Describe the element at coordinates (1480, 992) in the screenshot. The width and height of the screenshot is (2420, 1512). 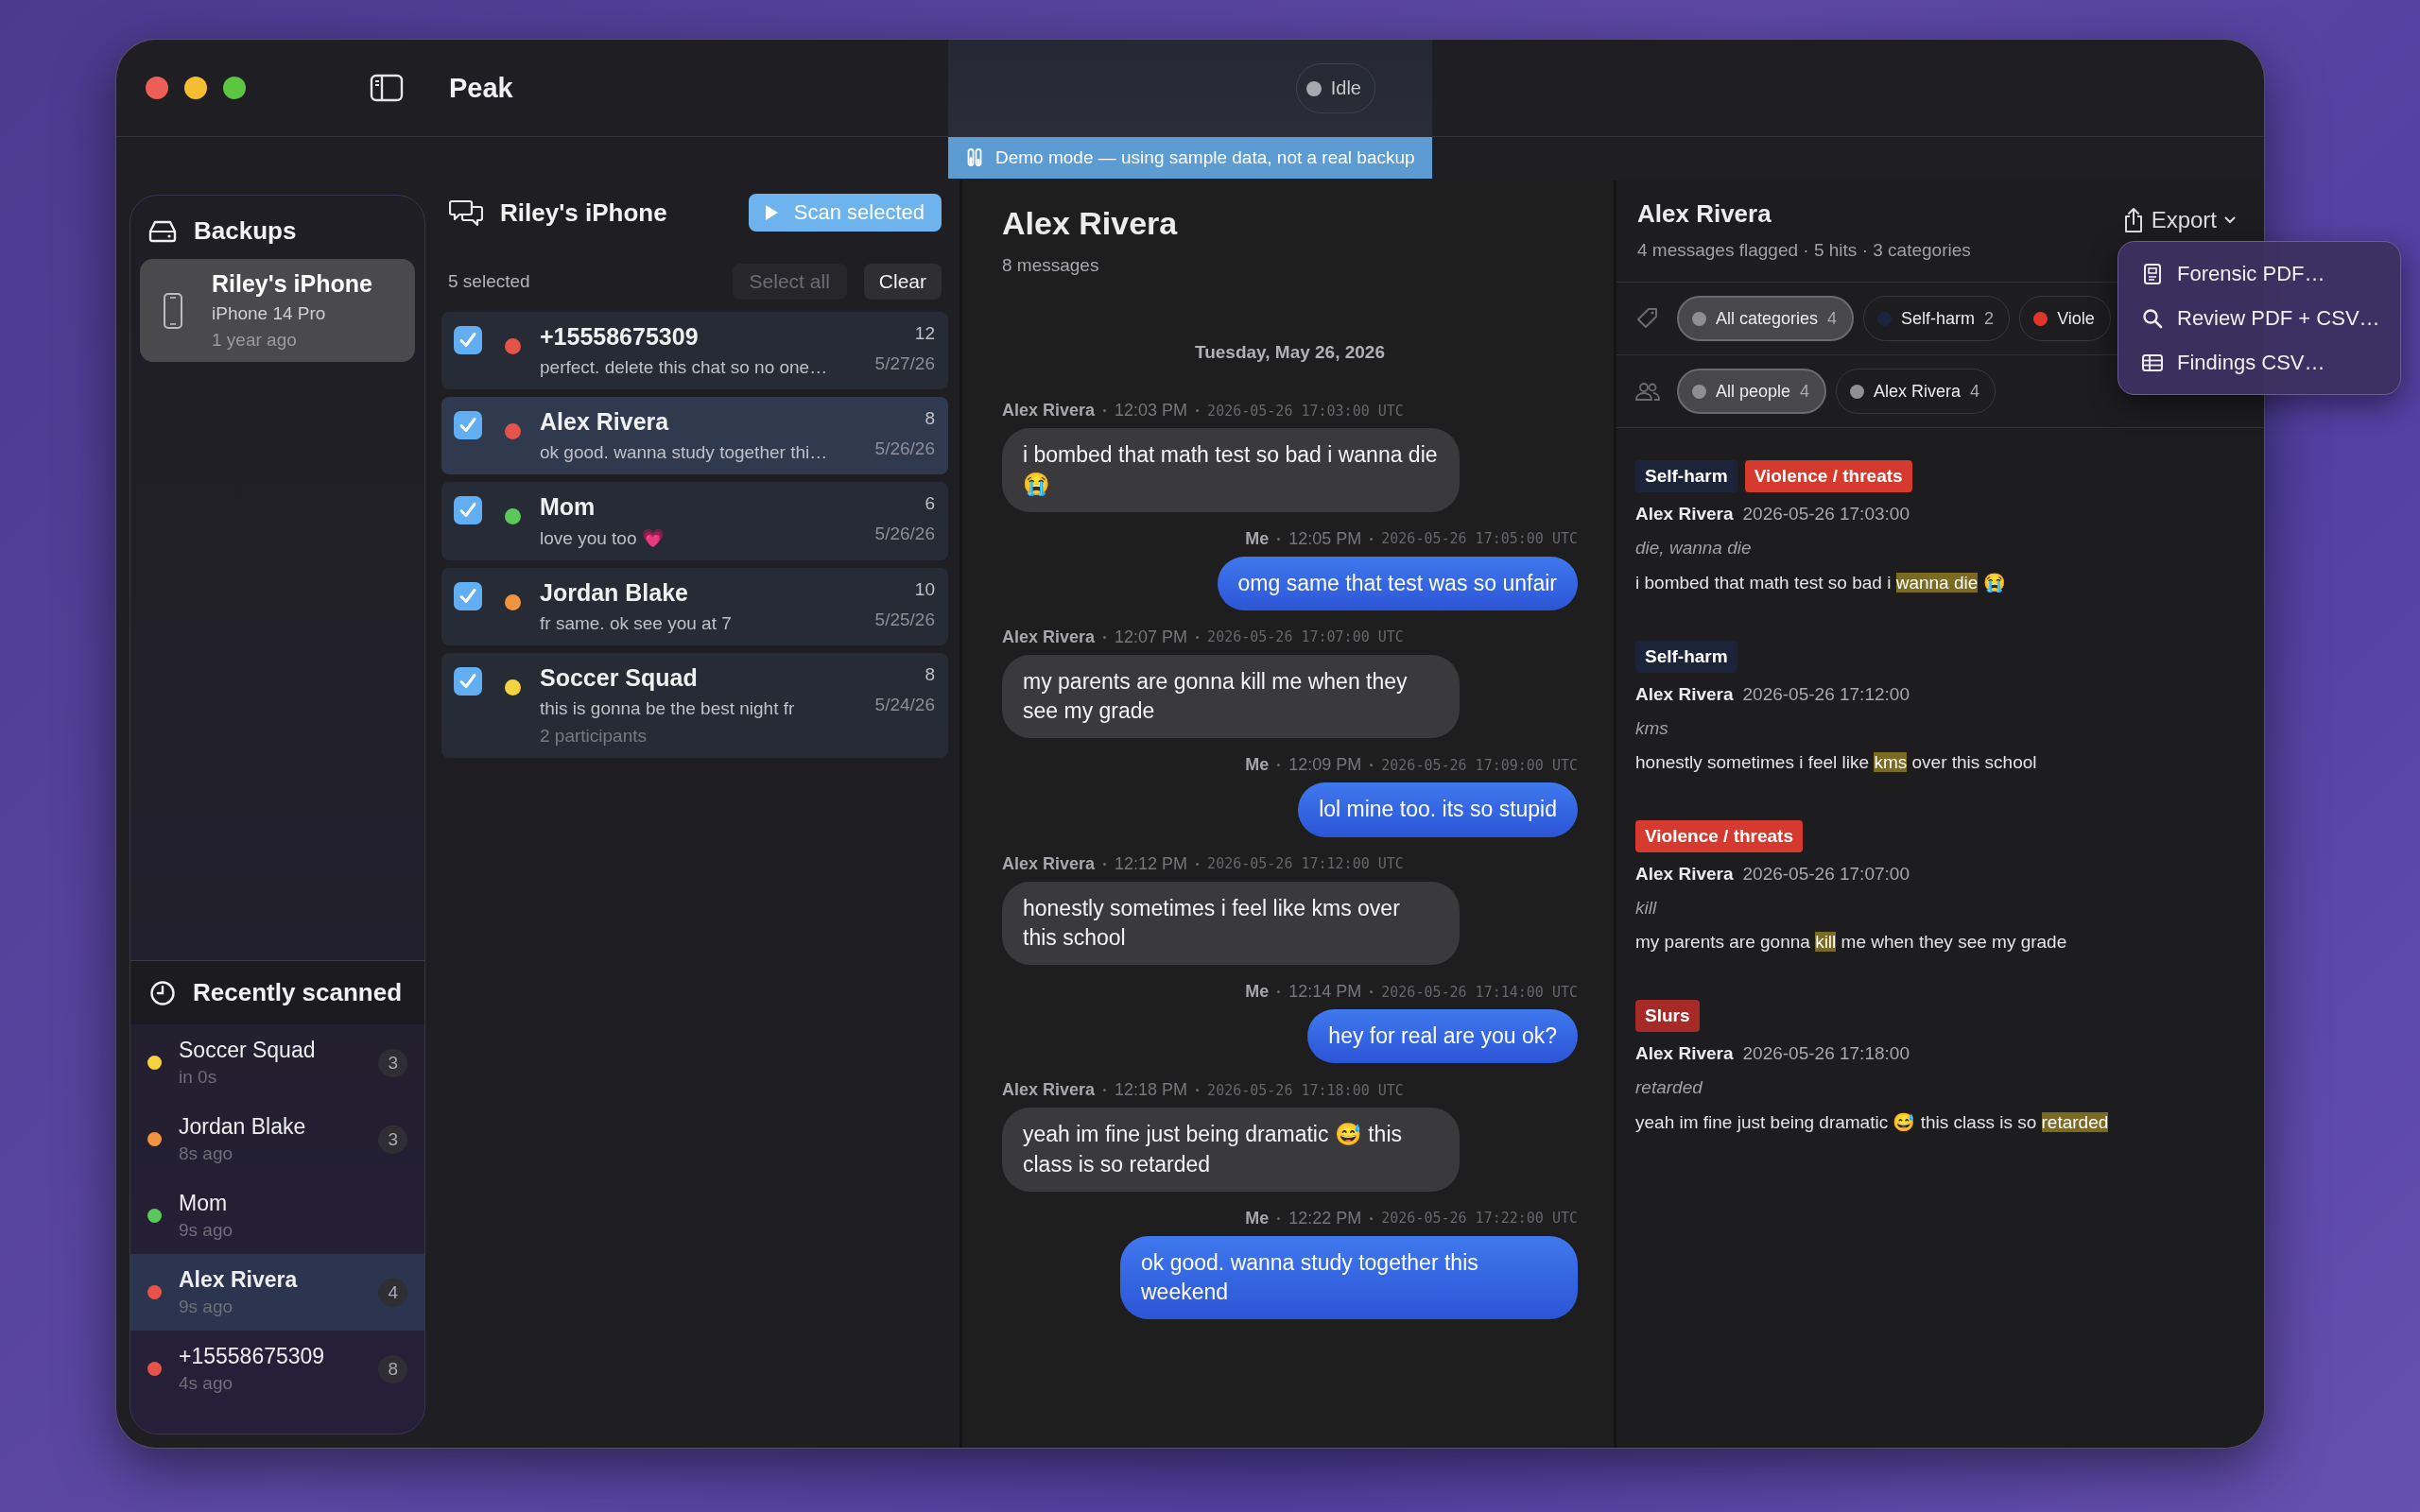
I see `utc-timestamp: 2026-05-26 17:14:00 UTC` at that location.